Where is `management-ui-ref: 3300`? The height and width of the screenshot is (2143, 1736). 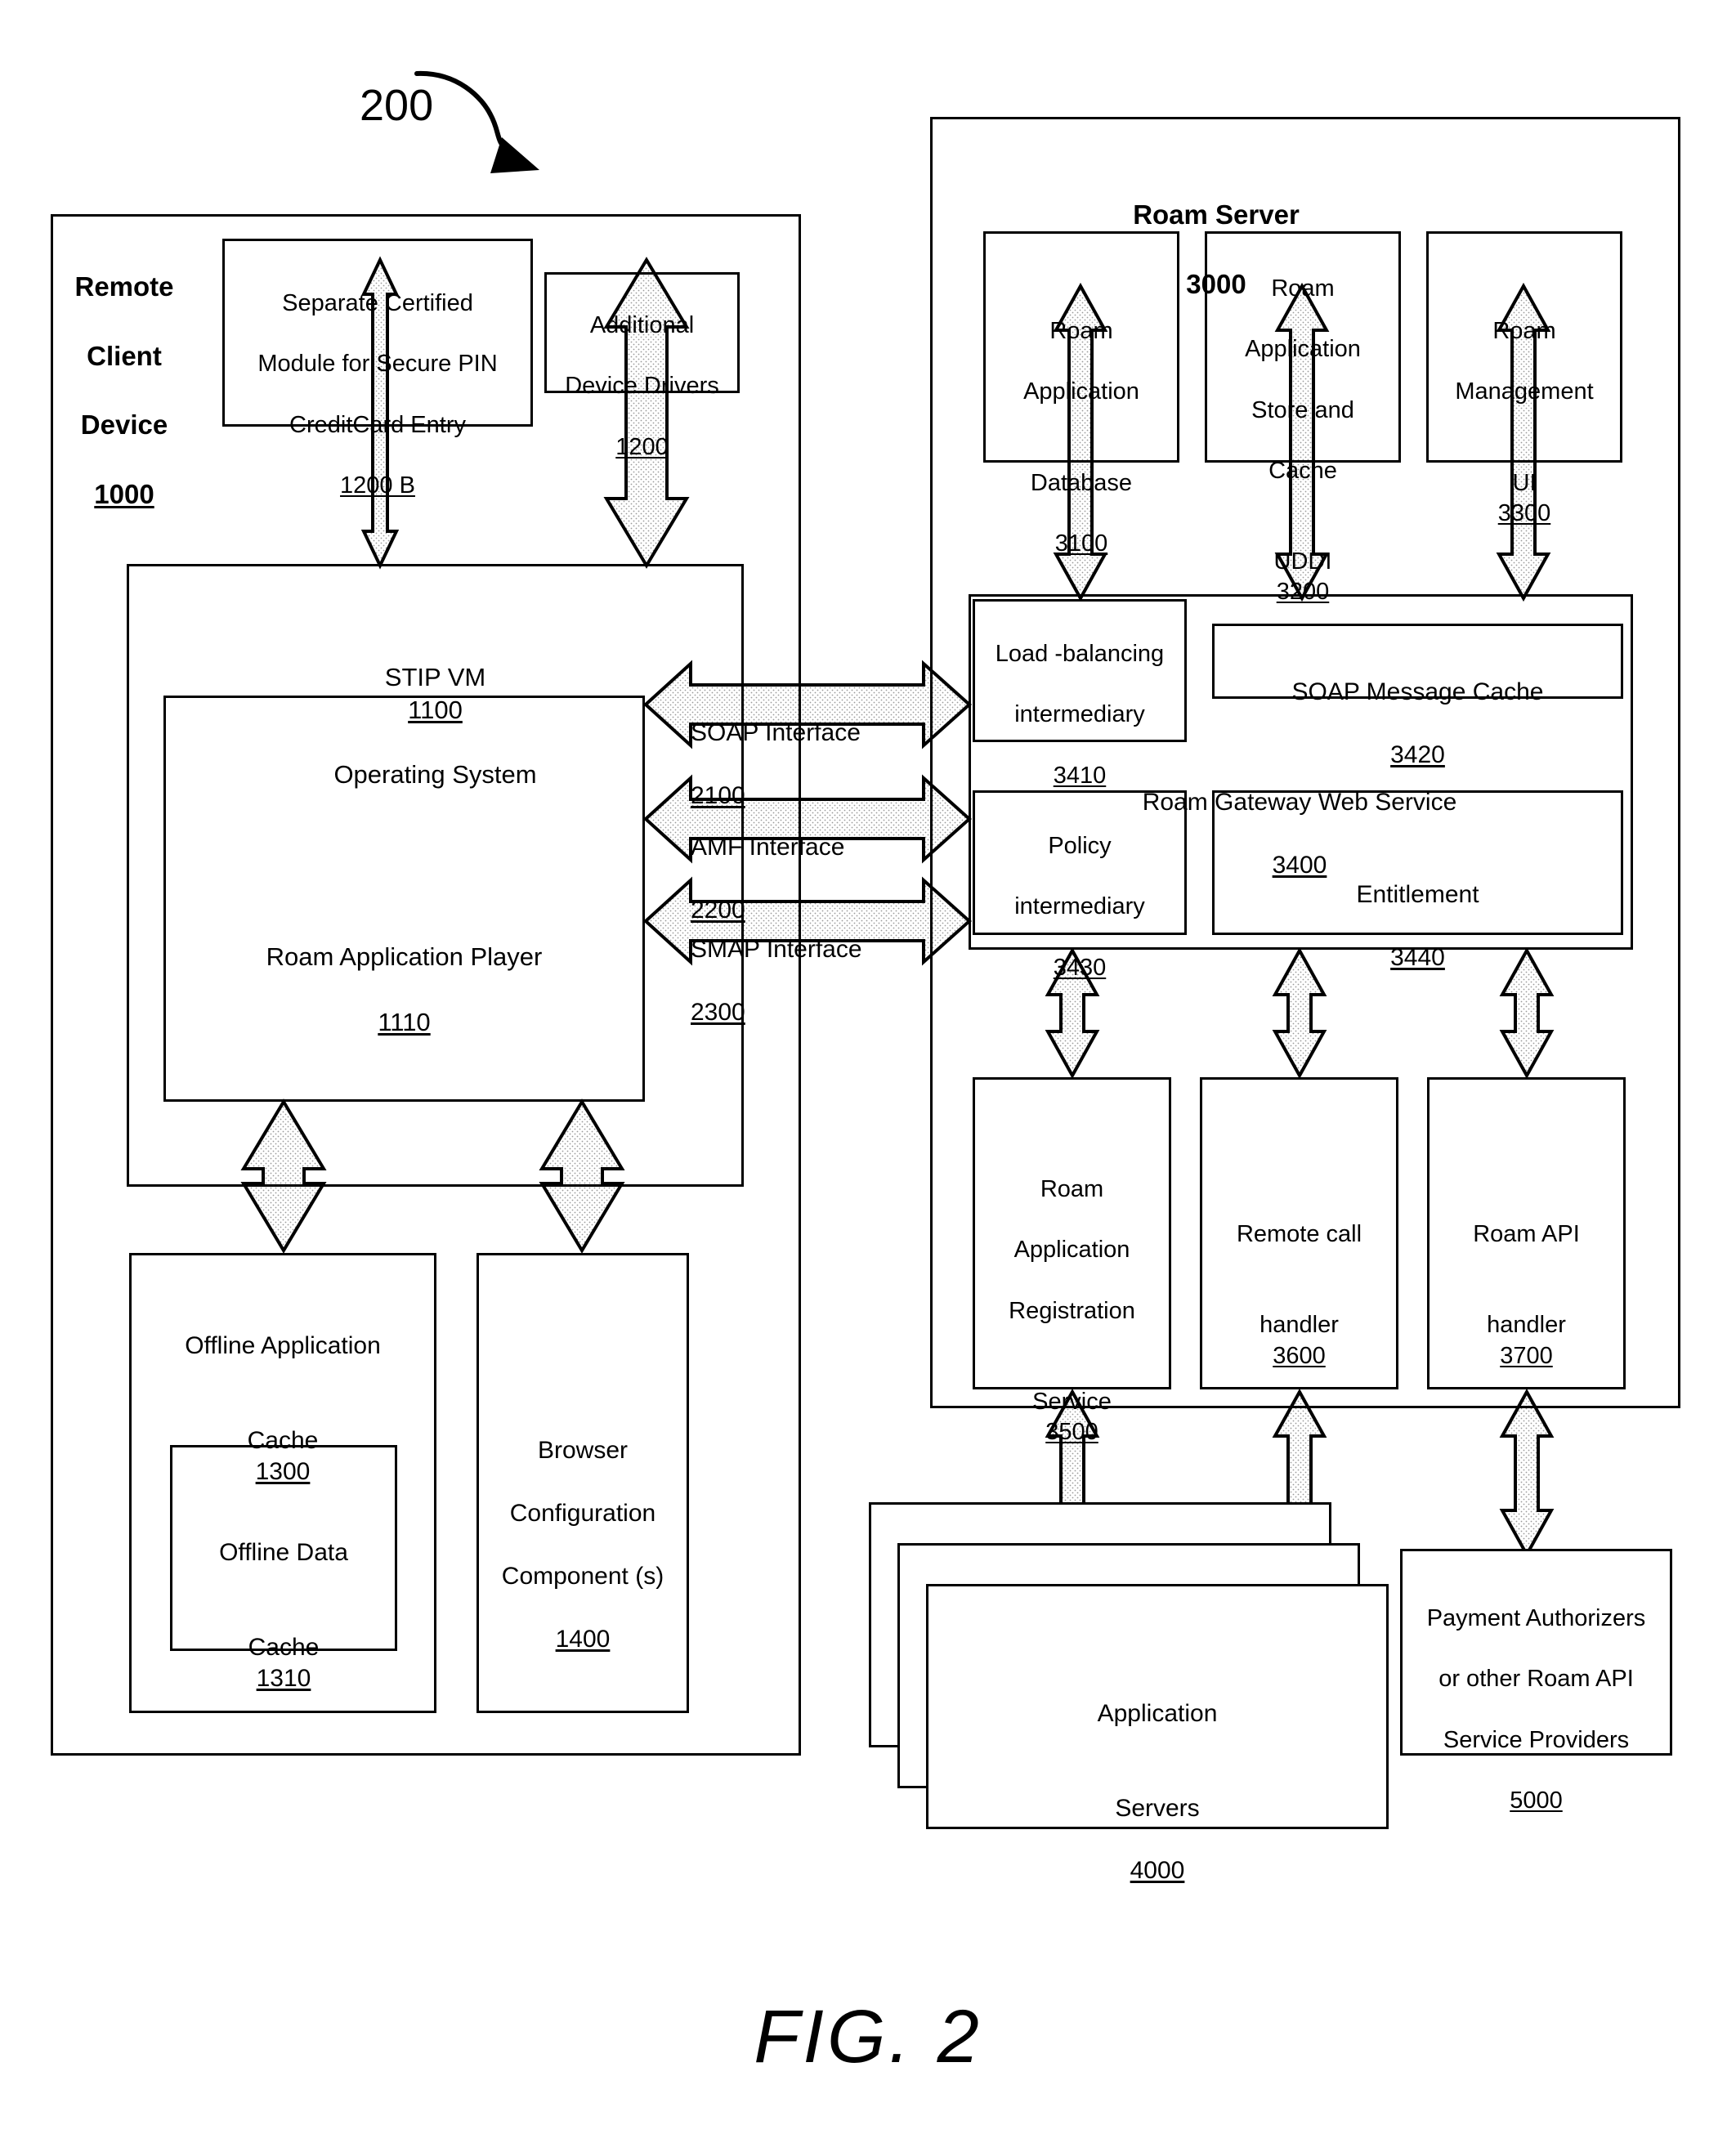 management-ui-ref: 3300 is located at coordinates (1524, 512).